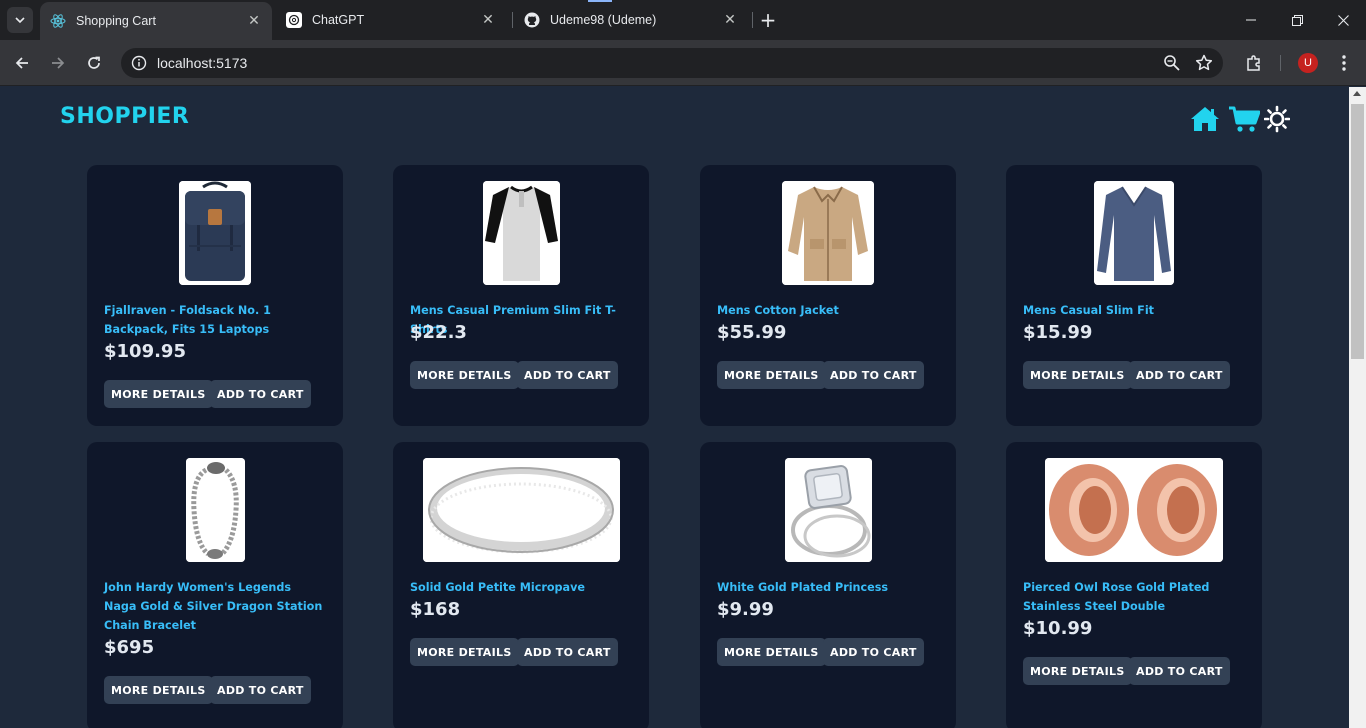 This screenshot has width=1366, height=728. I want to click on arrow-left-icon, so click(21, 63).